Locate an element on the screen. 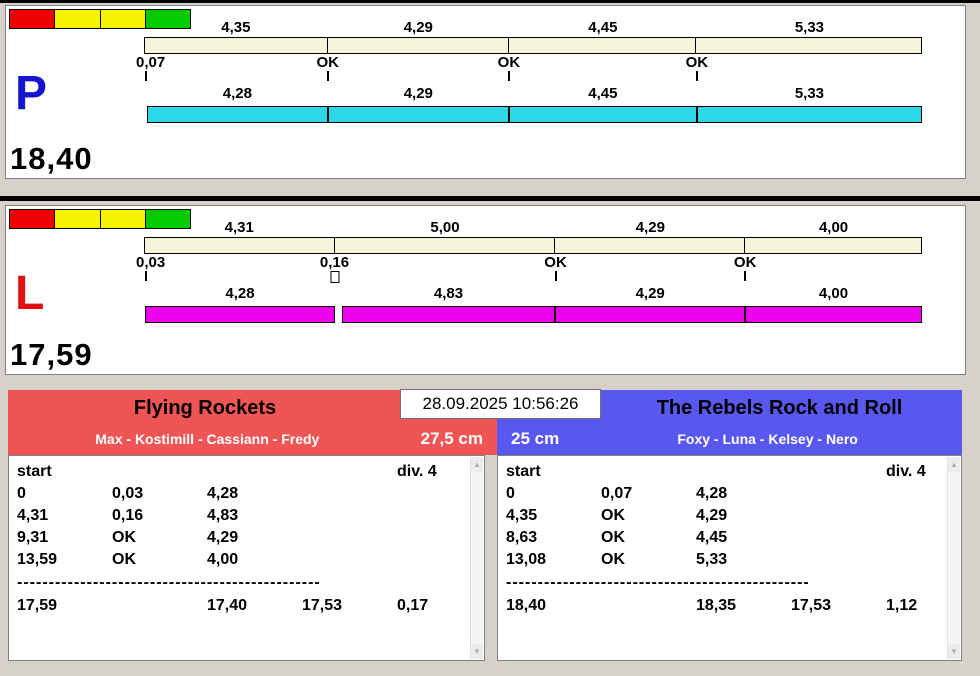 The image size is (980, 676). reference-time-cell: 17,53 is located at coordinates (322, 605).